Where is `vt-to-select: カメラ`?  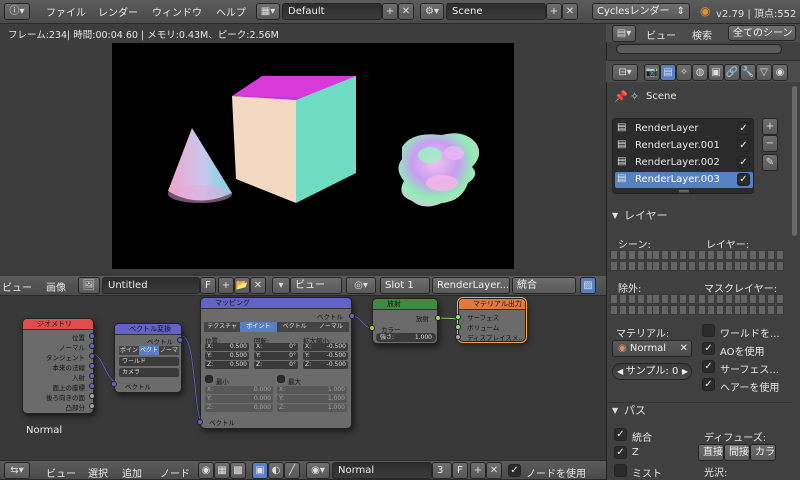
vt-to-select: カメラ is located at coordinates (149, 372).